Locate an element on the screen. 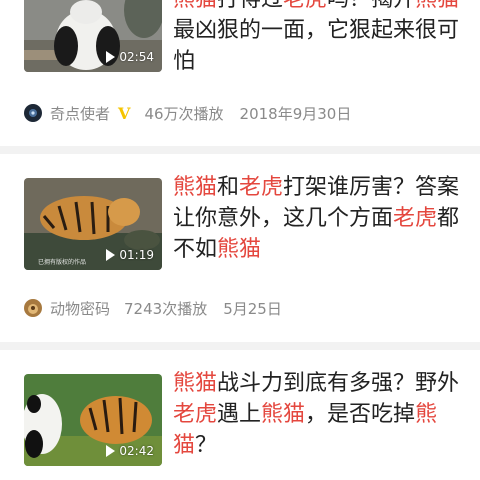 The image size is (480, 480). video-meta-1: 奇点使者 V 46万次播放 2018年9月30日 is located at coordinates (187, 113).